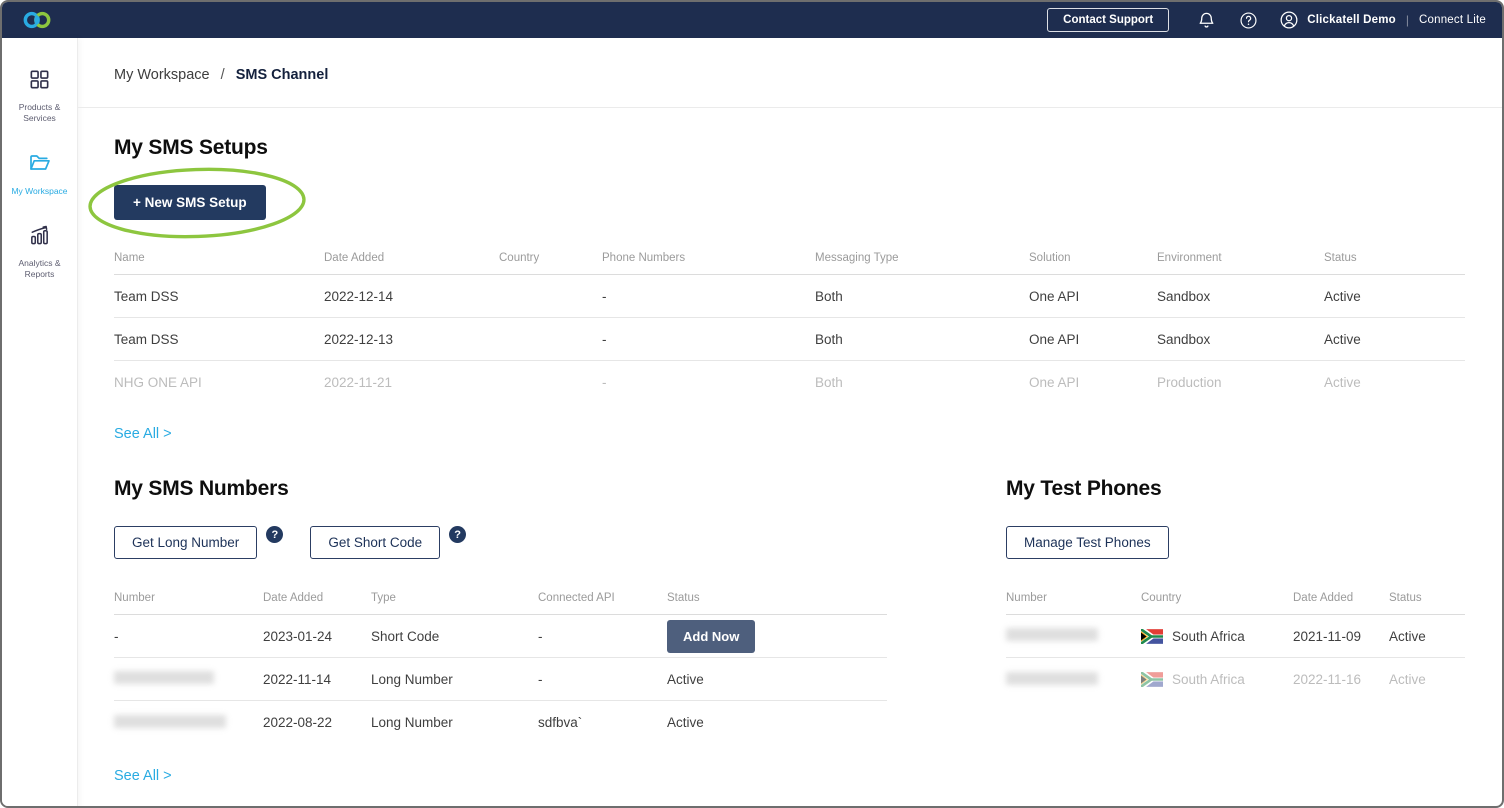  I want to click on cell-name: NHG ONE API, so click(158, 382).